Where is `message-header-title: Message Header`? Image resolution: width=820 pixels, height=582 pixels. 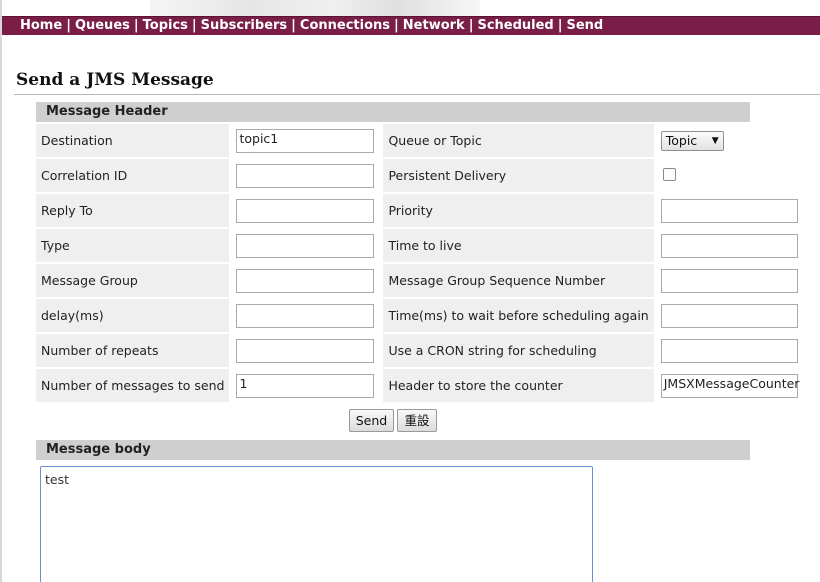 message-header-title: Message Header is located at coordinates (393, 112).